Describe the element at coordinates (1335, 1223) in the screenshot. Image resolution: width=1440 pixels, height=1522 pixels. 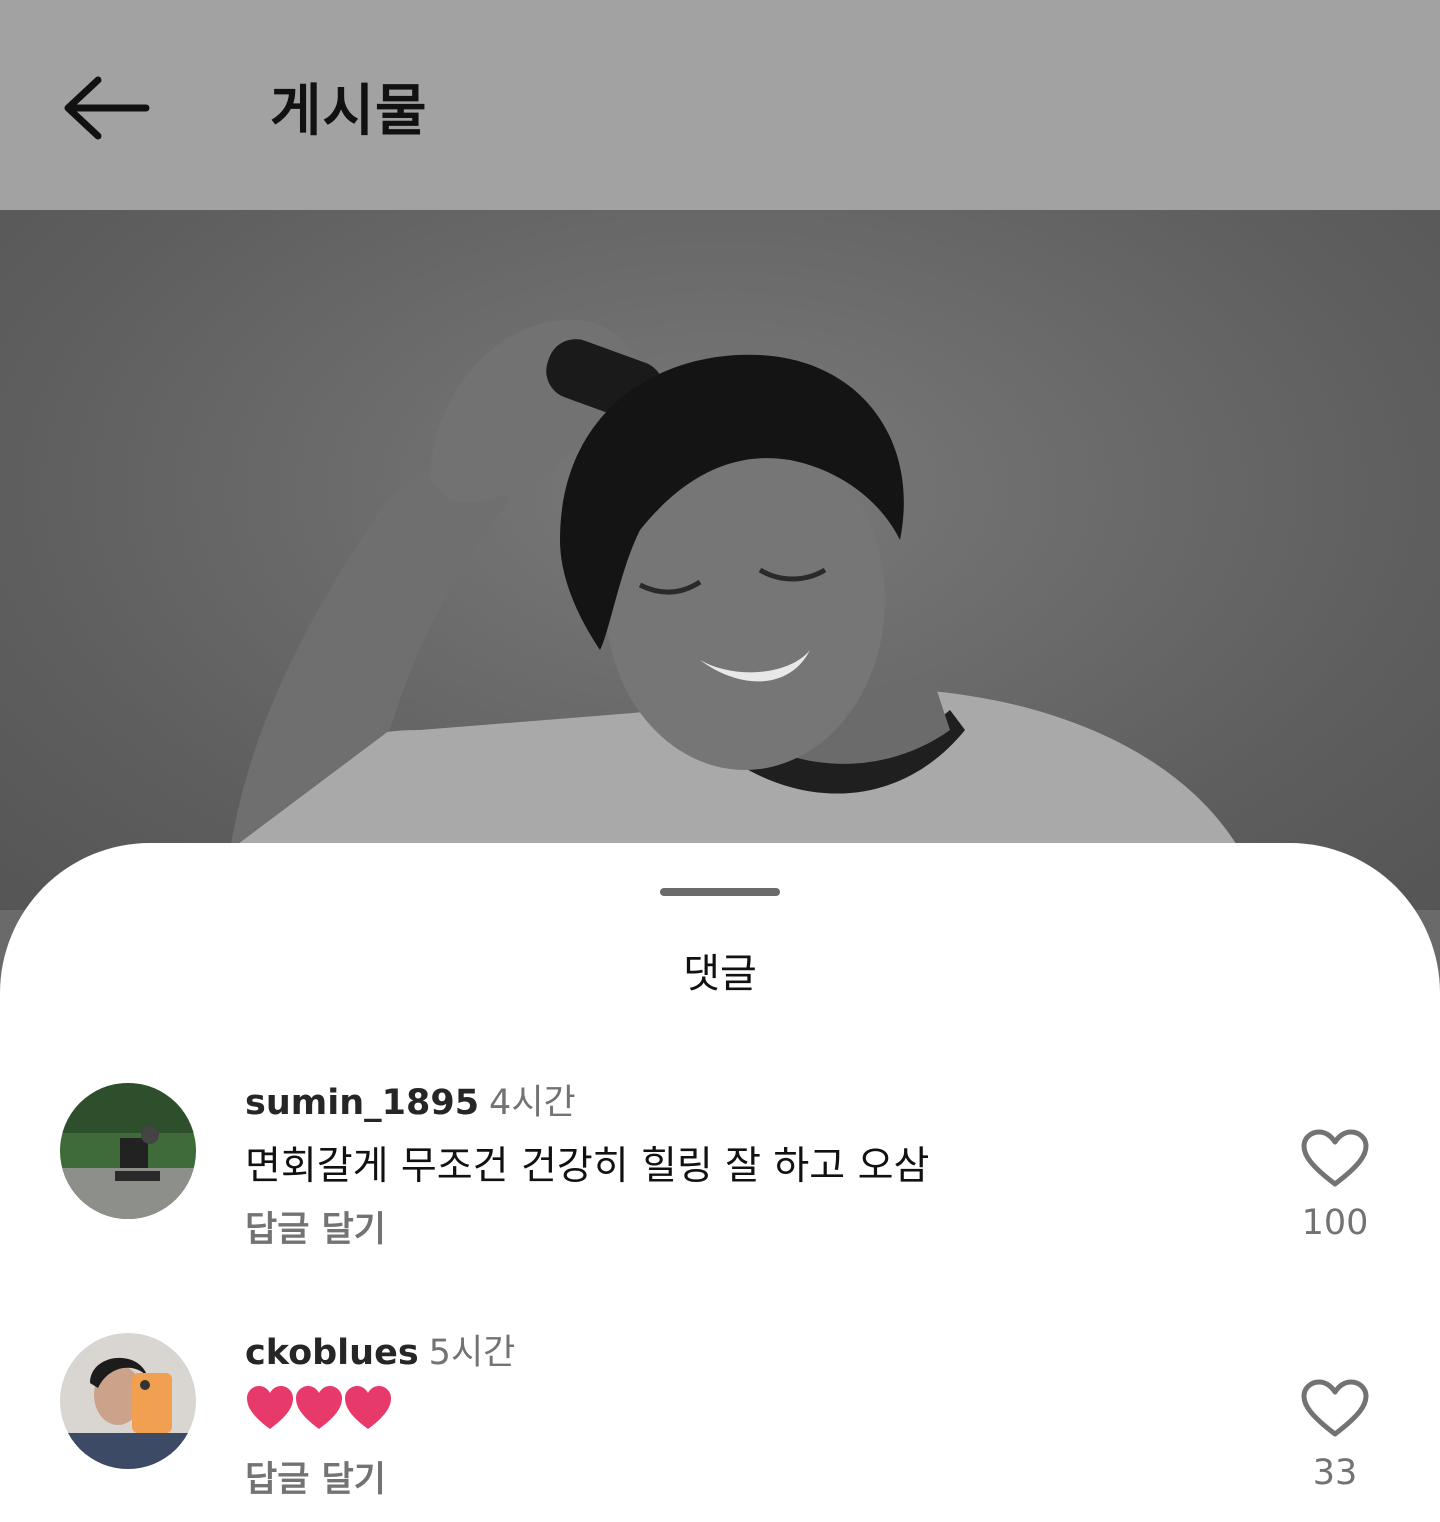
I see `like-count: 100` at that location.